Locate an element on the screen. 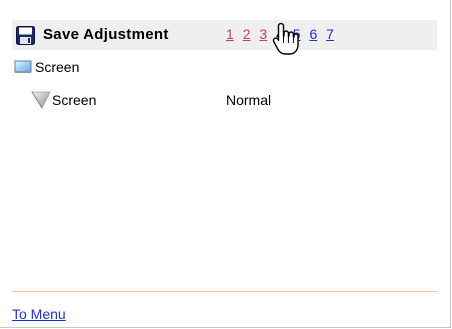 The image size is (452, 329). floppy-disk-icon is located at coordinates (25, 35).